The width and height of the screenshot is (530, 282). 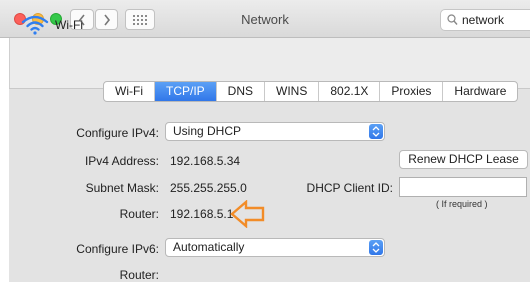 I want to click on tab-proxies: Proxies, so click(x=412, y=91).